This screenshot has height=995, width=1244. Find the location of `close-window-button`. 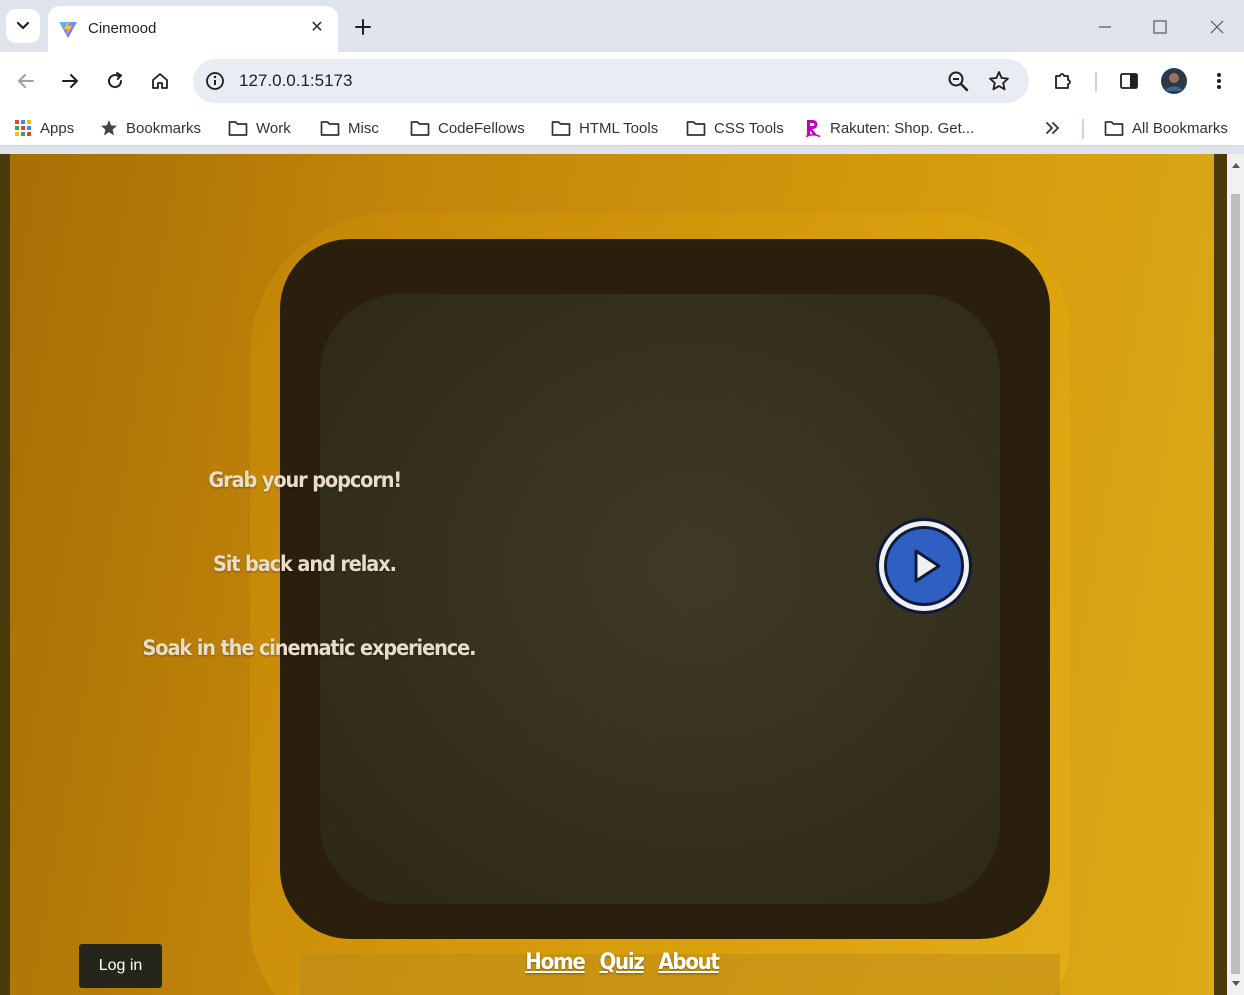

close-window-button is located at coordinates (1217, 27).